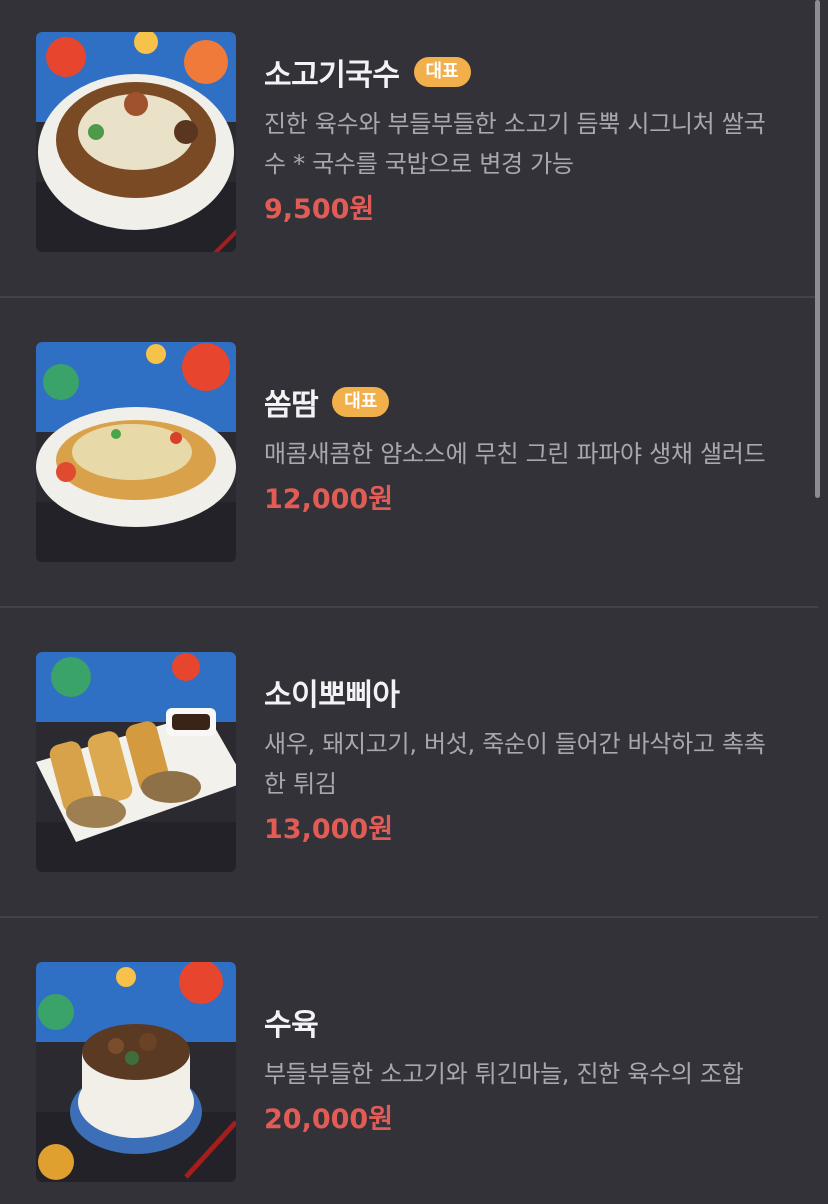 The image size is (828, 1204). I want to click on menu-item-price: 9,500원, so click(319, 209).